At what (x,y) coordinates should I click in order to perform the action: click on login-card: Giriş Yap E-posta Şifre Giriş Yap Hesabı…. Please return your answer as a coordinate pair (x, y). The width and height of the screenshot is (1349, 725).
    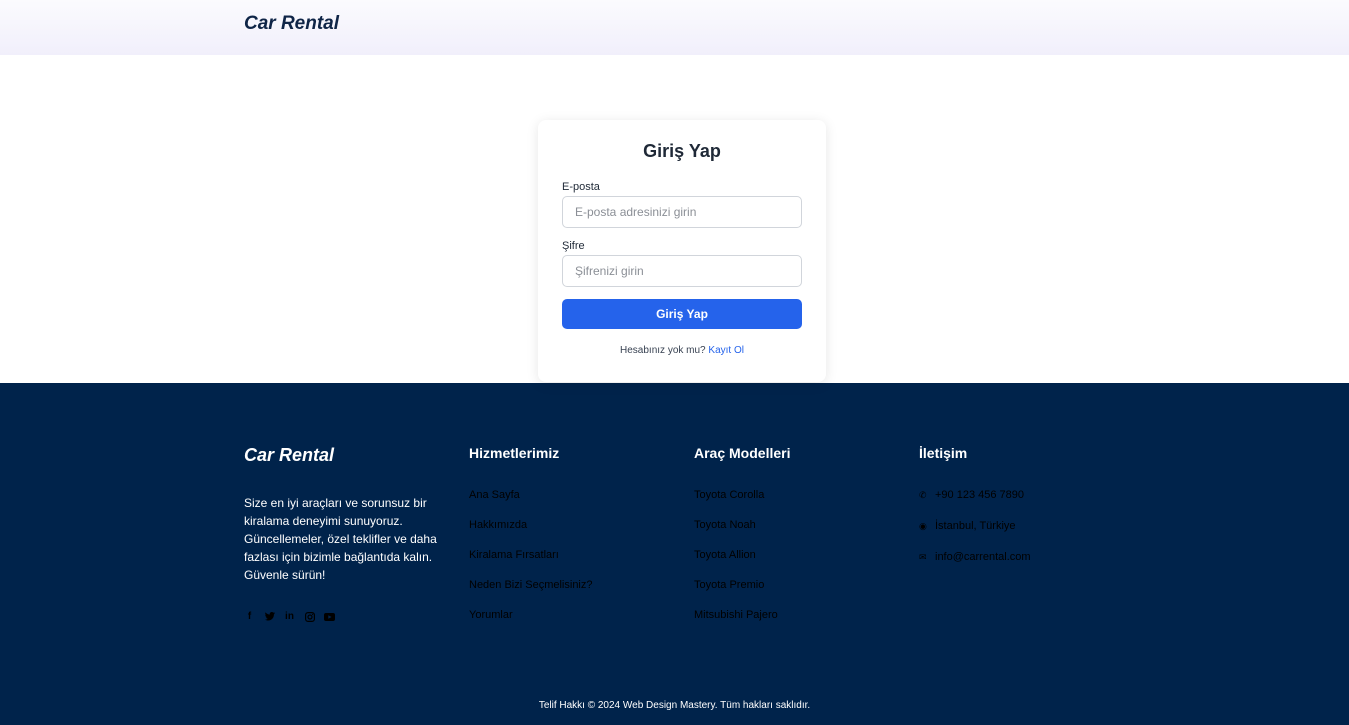
    Looking at the image, I should click on (682, 251).